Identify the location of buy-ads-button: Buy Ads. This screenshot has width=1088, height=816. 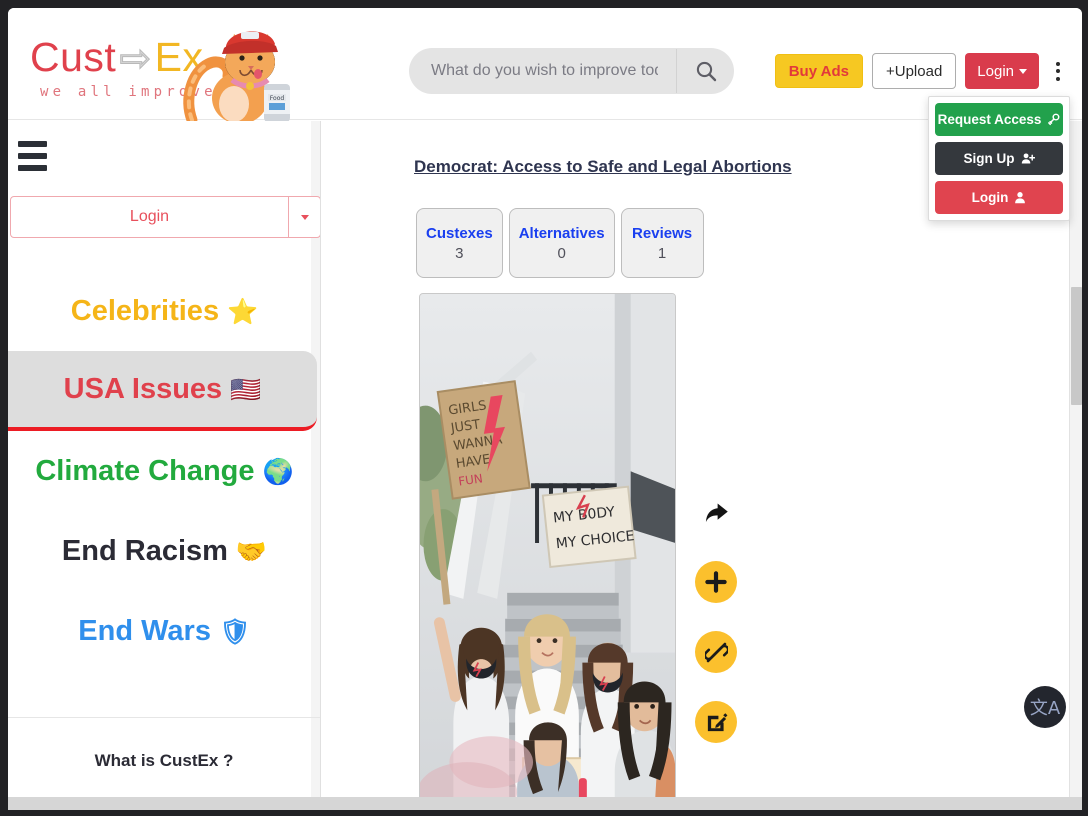
(818, 71).